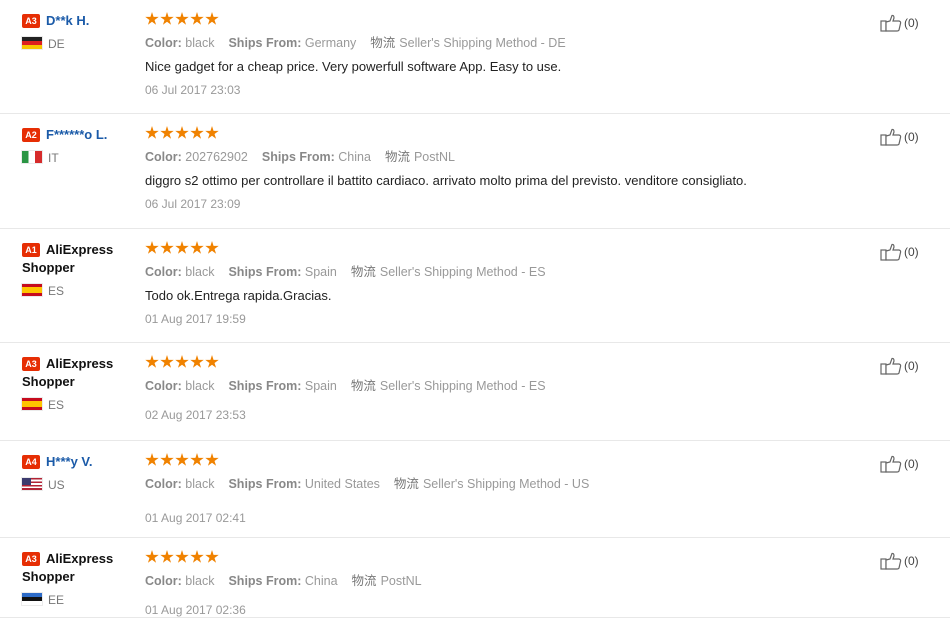  Describe the element at coordinates (462, 272) in the screenshot. I see `shipping-method: Seller's Shipping Method - ES` at that location.